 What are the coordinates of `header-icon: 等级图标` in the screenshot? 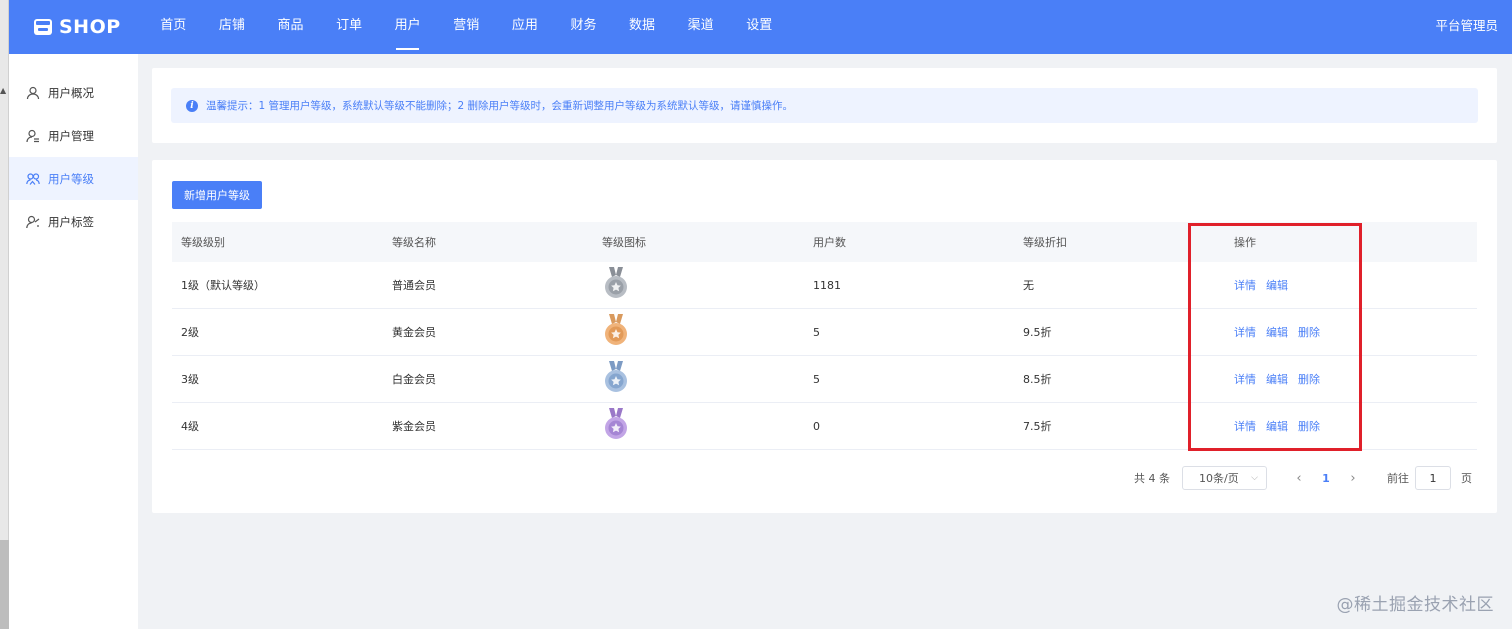 It's located at (624, 242).